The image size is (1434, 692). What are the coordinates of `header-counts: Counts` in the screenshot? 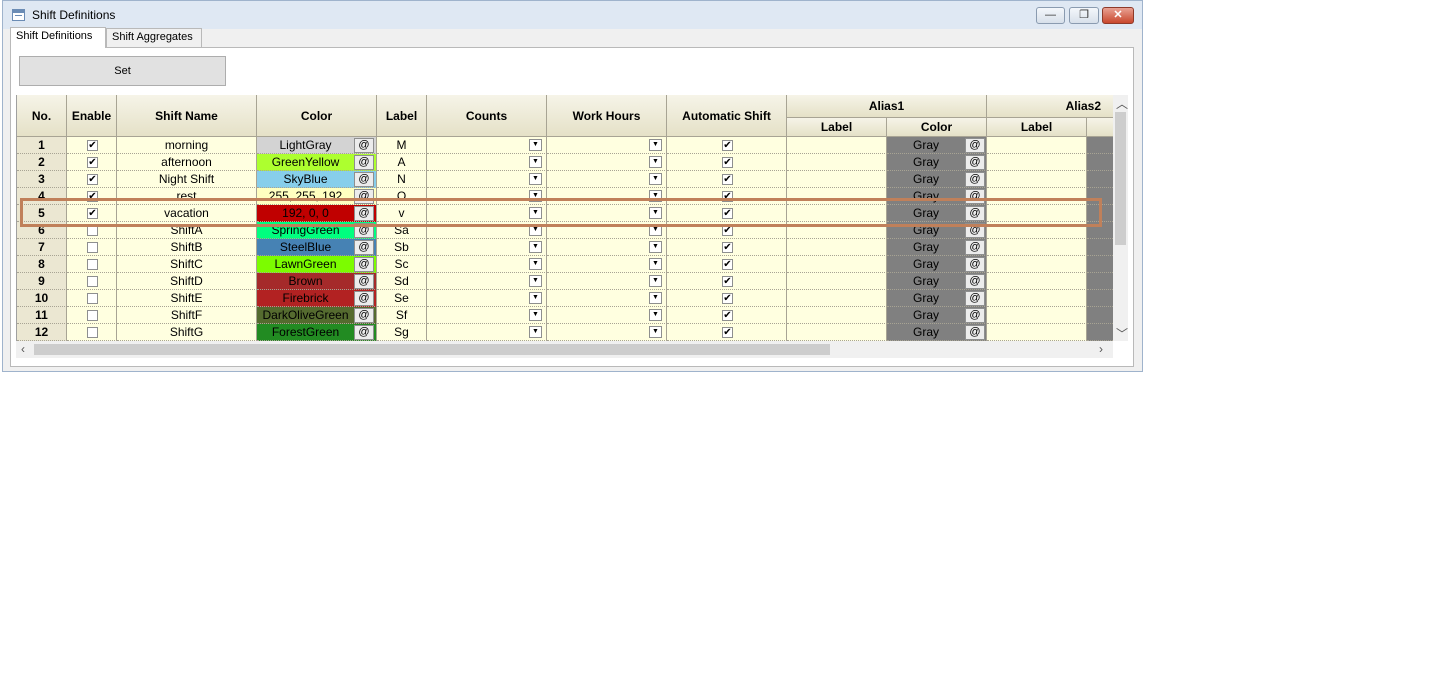 It's located at (487, 116).